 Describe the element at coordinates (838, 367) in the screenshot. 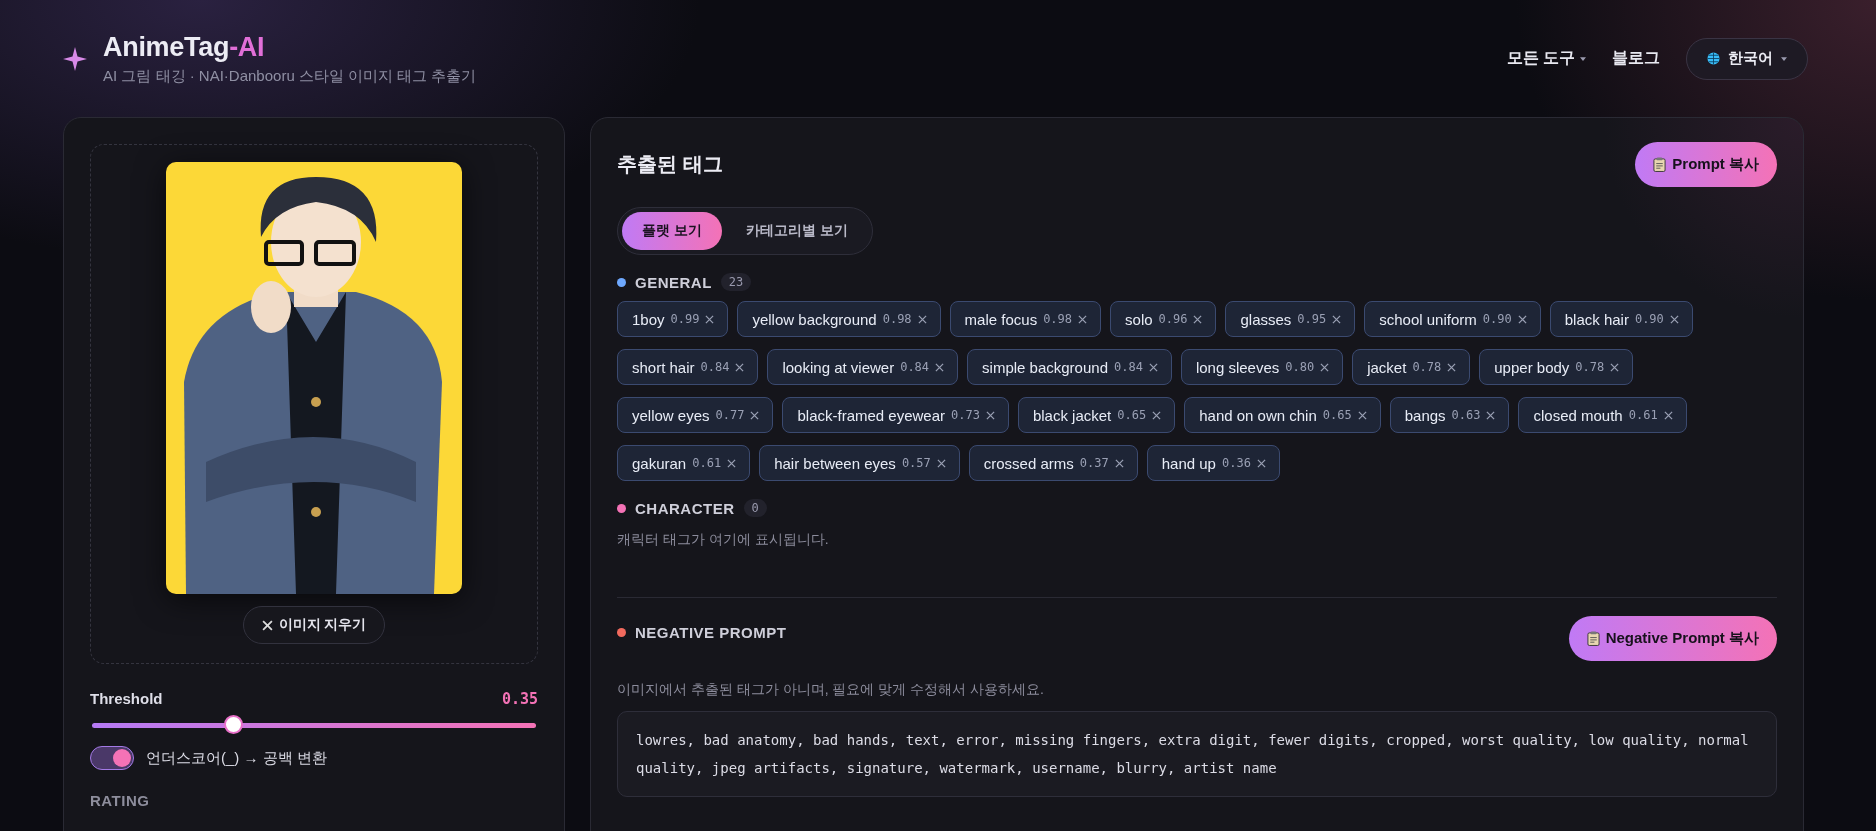

I see `tag-name: looking at viewer` at that location.